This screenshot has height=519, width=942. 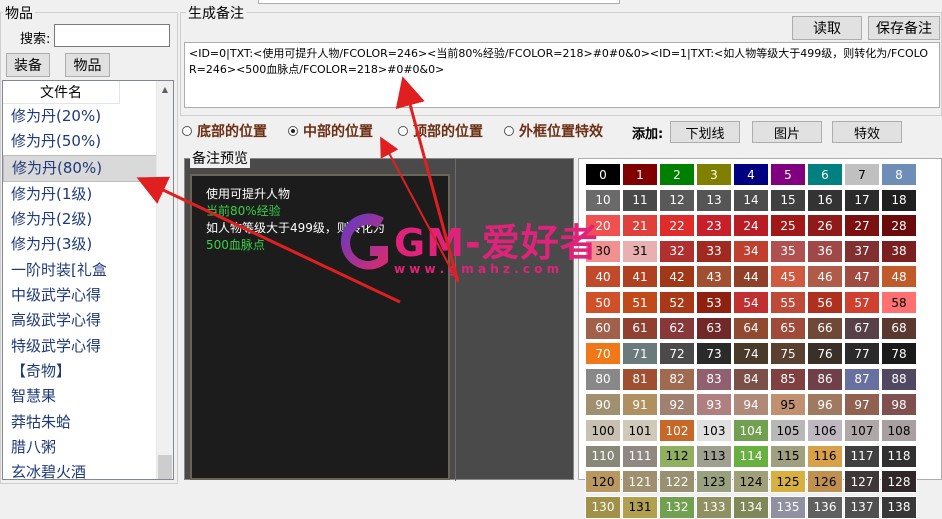 I want to click on palette-cell: 96, so click(x=825, y=405).